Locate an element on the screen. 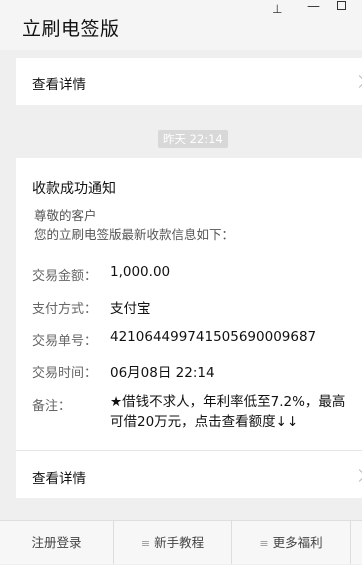 The width and height of the screenshot is (362, 565). tab-more-benefits: ≡ 更多福利 is located at coordinates (291, 542).